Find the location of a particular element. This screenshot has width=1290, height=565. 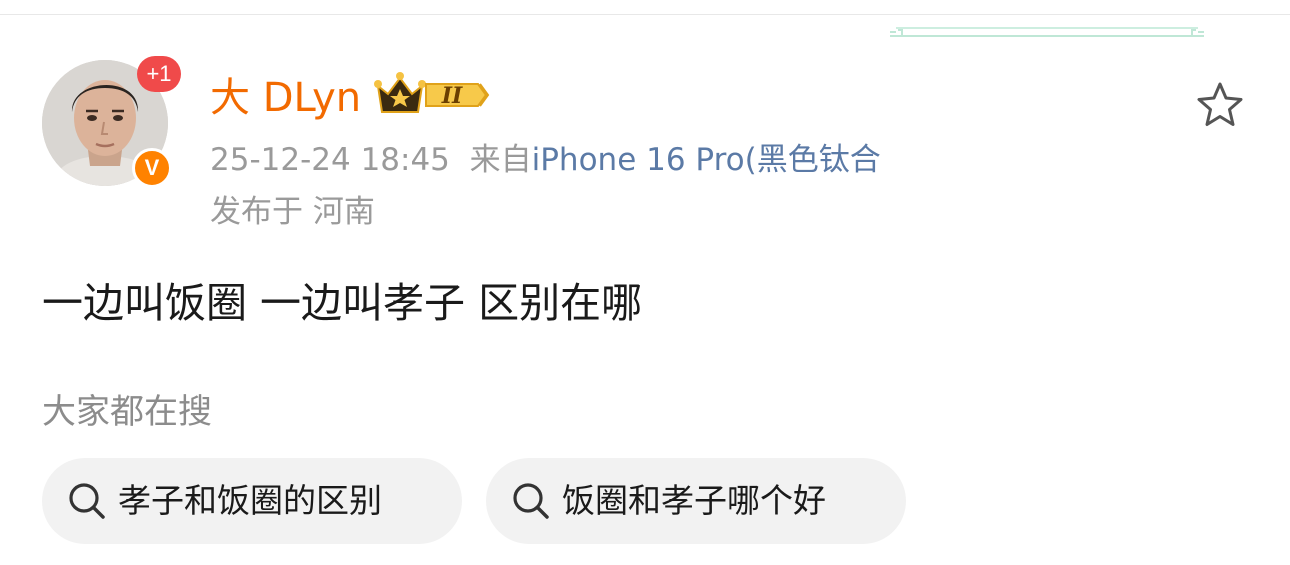

post-location: 发布于 河南 is located at coordinates (292, 212).